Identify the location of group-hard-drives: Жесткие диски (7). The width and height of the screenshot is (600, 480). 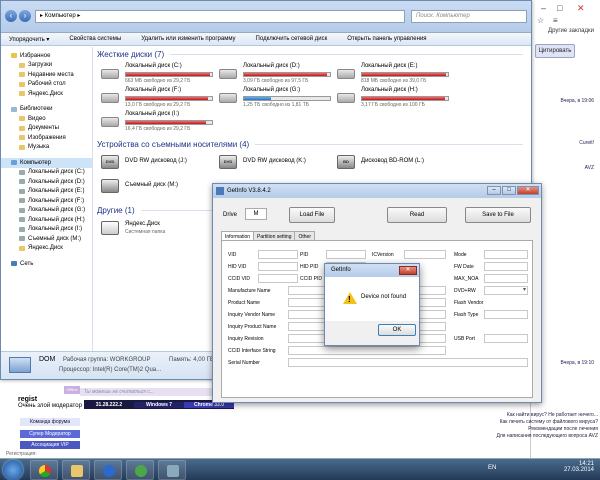
(314, 54).